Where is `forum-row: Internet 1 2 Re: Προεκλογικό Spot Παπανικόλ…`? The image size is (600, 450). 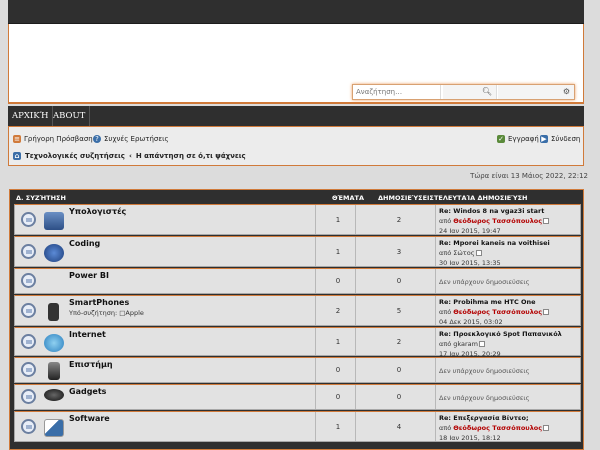 forum-row: Internet 1 2 Re: Προεκλογικό Spot Παπανικόλ… is located at coordinates (297, 343).